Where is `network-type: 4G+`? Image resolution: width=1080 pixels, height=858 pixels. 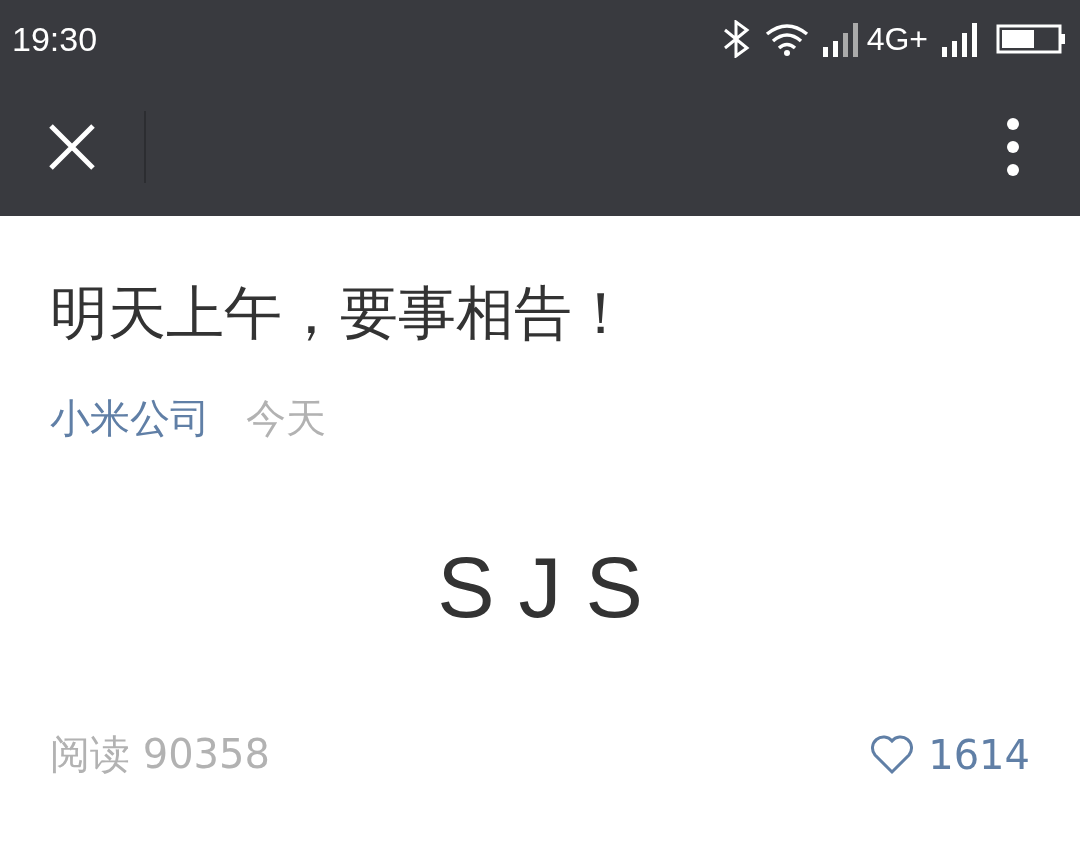
network-type: 4G+ is located at coordinates (897, 39).